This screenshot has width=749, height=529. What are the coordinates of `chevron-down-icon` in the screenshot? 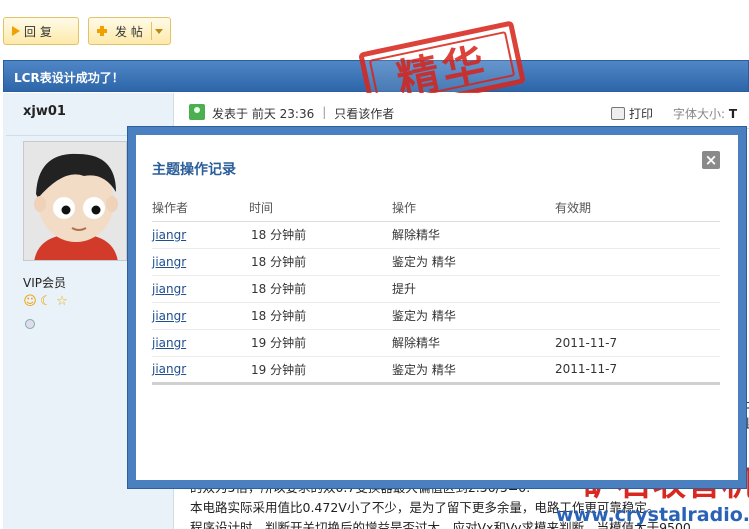 It's located at (159, 31).